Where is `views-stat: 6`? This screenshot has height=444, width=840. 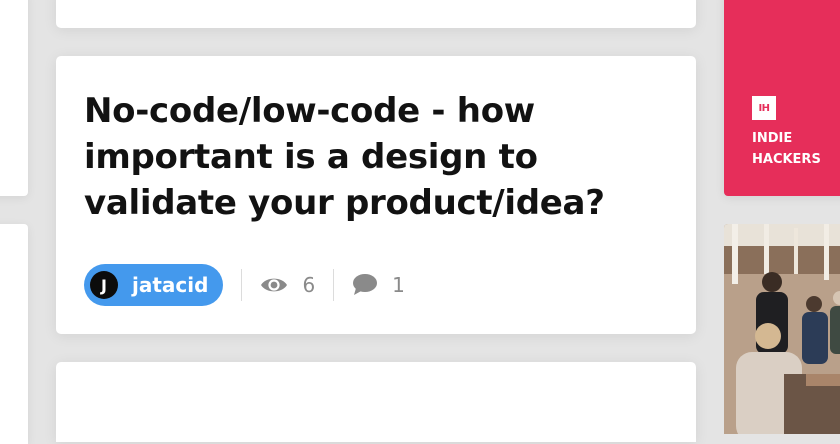 views-stat: 6 is located at coordinates (287, 285).